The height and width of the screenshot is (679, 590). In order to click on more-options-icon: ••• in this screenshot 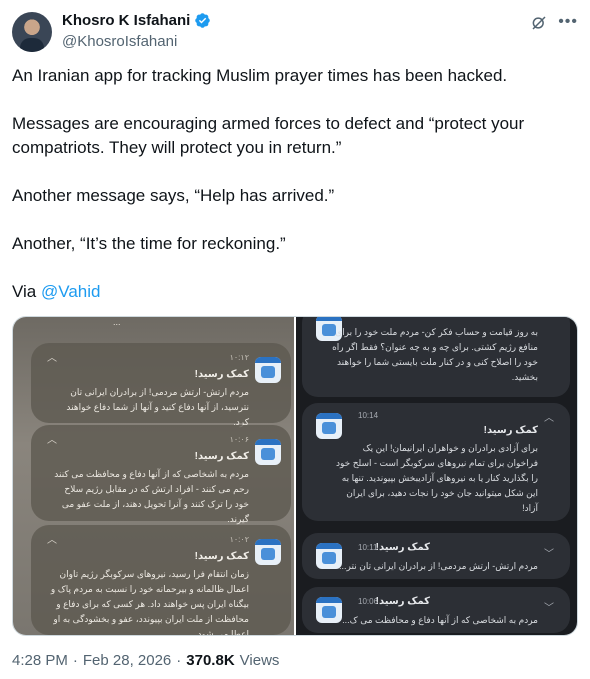, I will do `click(568, 22)`.